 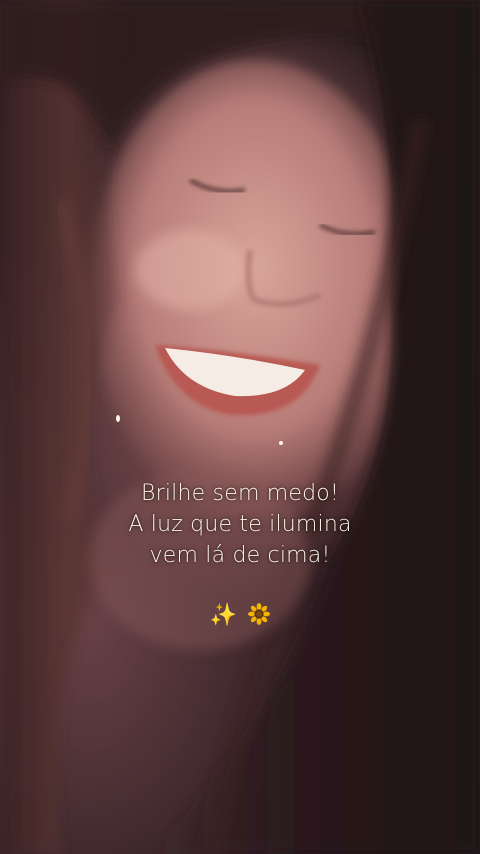 I want to click on caption-line-2: A luz que te ilumina, so click(x=240, y=524).